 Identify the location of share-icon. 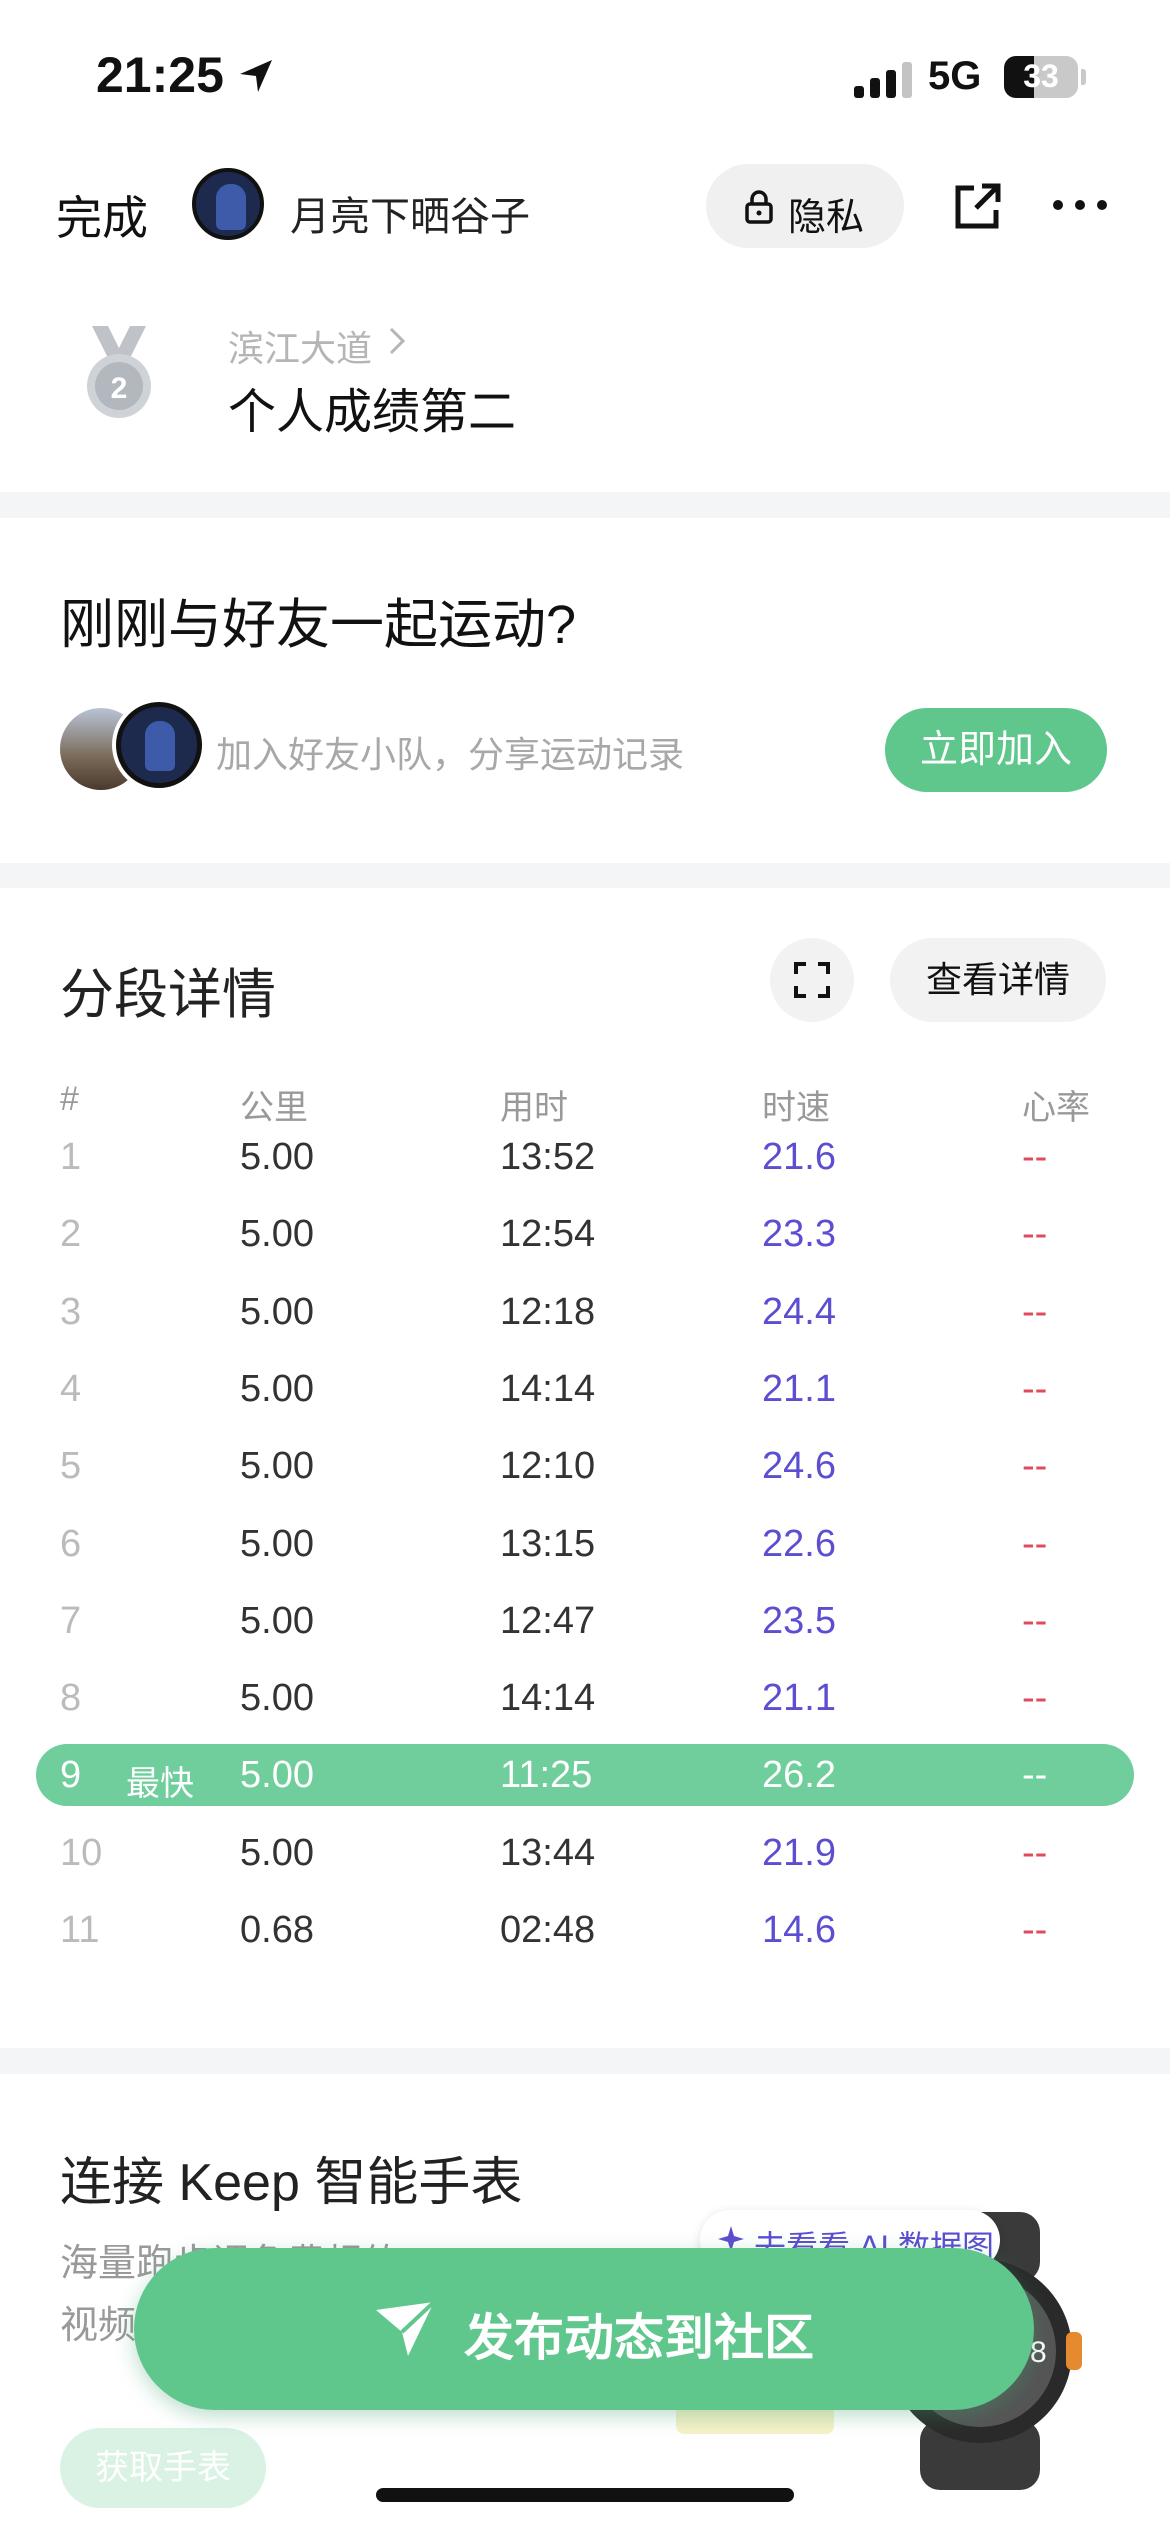
(978, 206).